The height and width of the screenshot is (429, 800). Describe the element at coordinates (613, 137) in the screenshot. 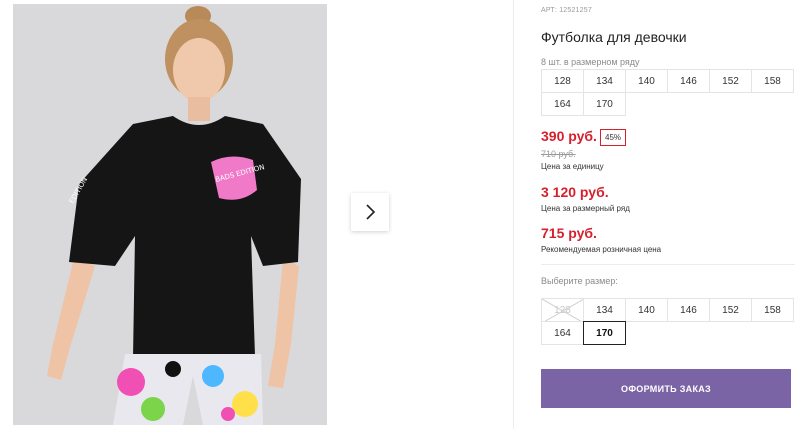

I see `discount-badge: 45%` at that location.